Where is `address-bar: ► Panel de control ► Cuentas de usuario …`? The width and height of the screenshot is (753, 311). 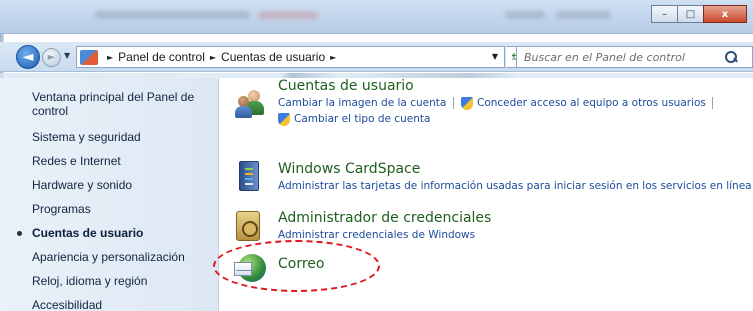
address-bar: ► Panel de control ► Cuentas de usuario … is located at coordinates (290, 57).